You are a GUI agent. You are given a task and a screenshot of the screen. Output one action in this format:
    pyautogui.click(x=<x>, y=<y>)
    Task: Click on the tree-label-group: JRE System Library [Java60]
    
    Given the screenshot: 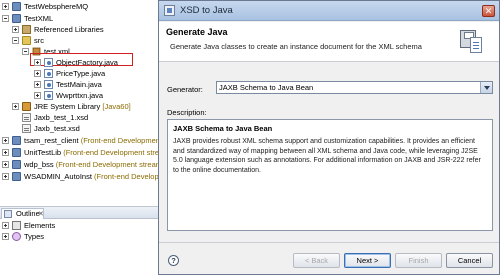 What is the action you would take?
    pyautogui.click(x=82, y=106)
    